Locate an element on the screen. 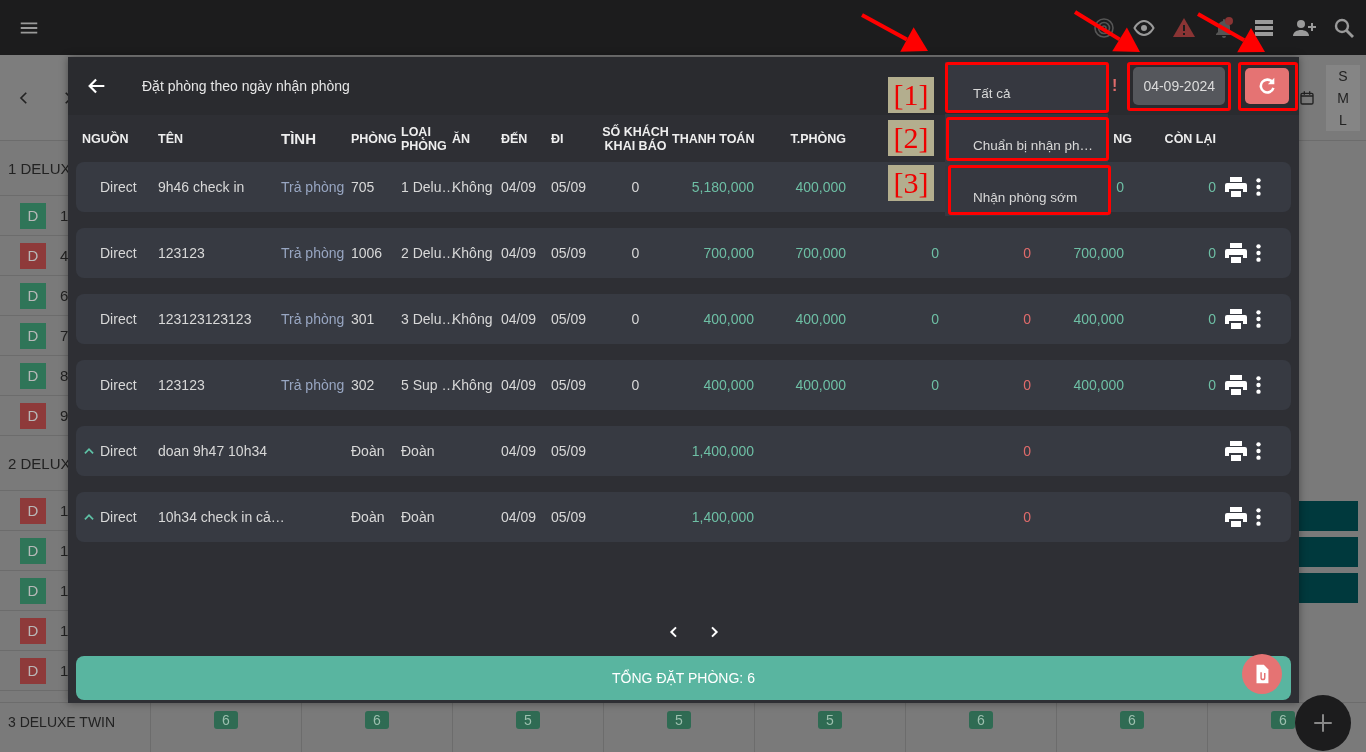 Image resolution: width=1366 pixels, height=752 pixels. room-number: 4 is located at coordinates (64, 255).